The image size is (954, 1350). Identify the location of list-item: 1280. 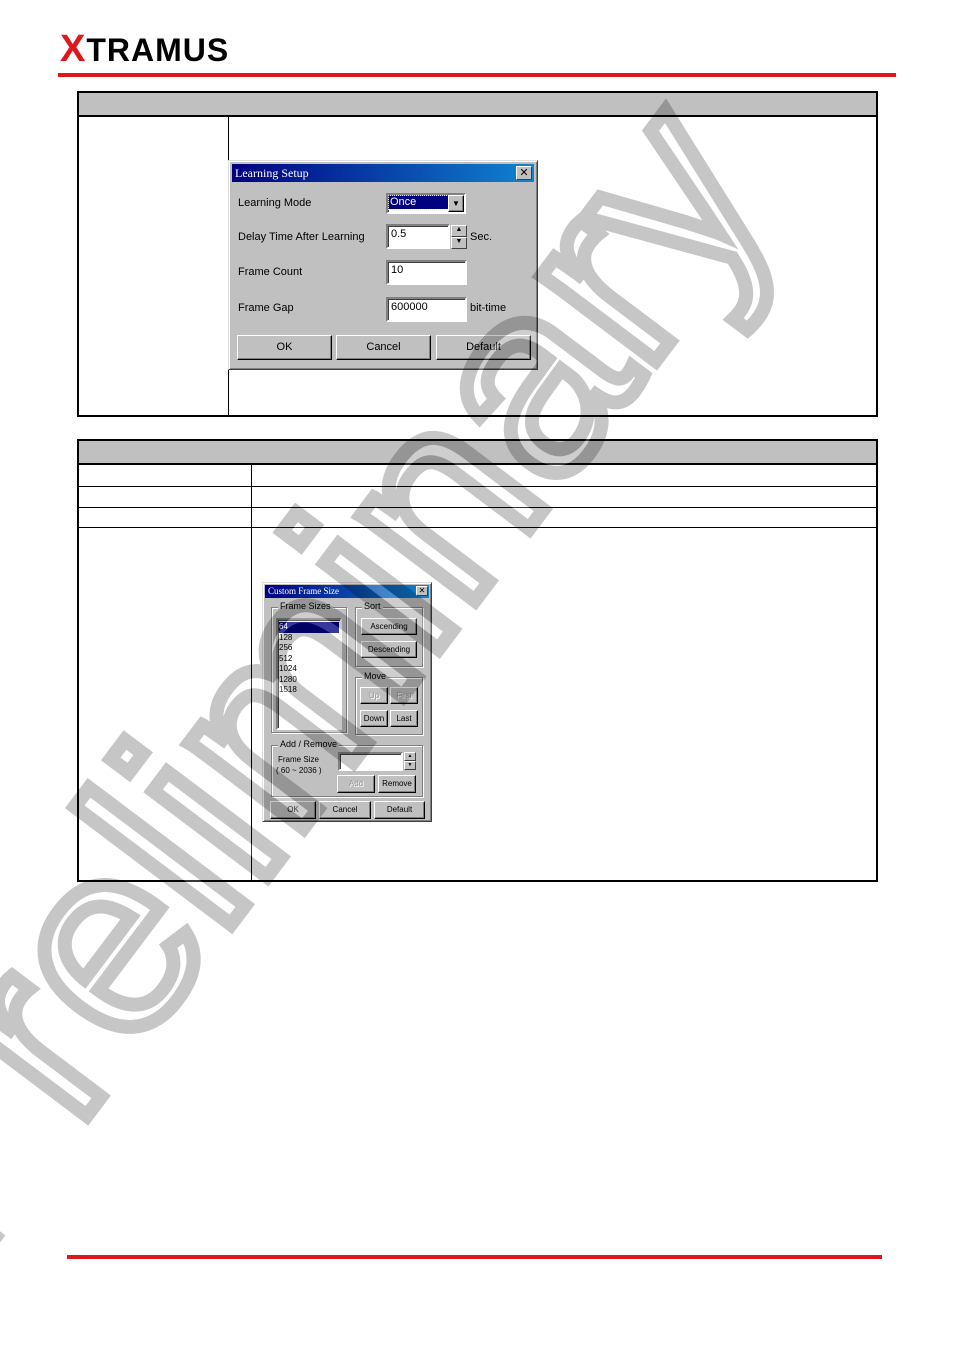
(309, 680).